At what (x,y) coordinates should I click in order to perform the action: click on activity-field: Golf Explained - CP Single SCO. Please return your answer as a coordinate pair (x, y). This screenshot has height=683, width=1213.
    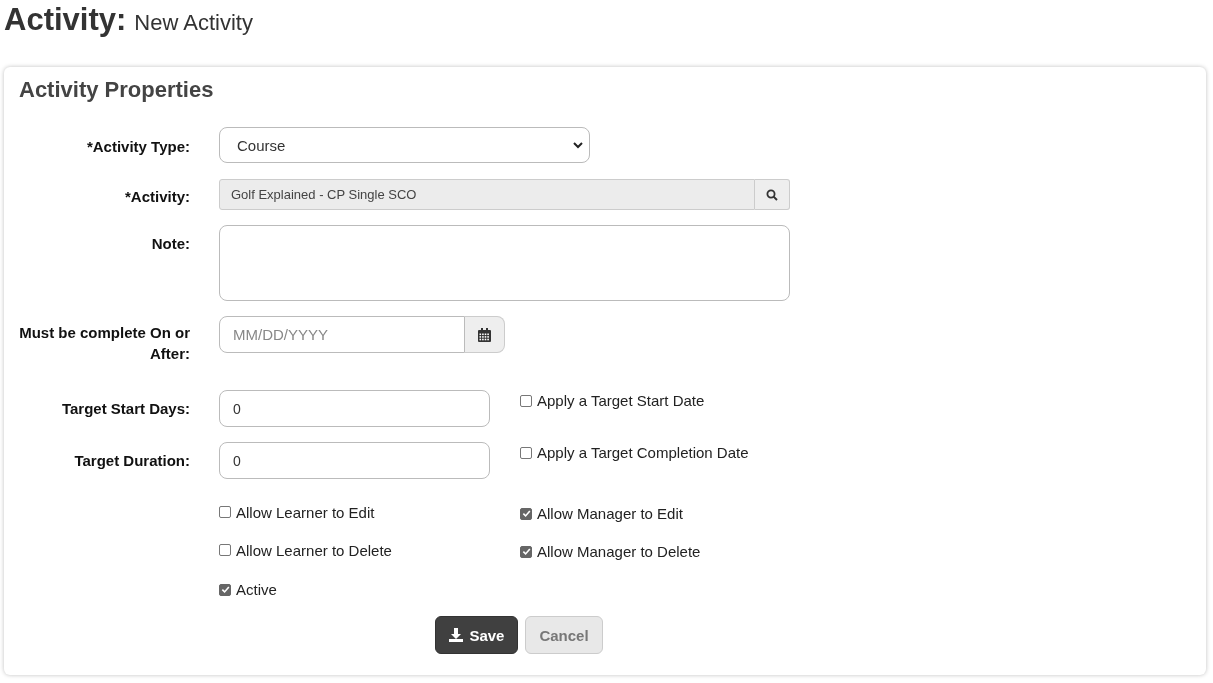
    Looking at the image, I should click on (487, 194).